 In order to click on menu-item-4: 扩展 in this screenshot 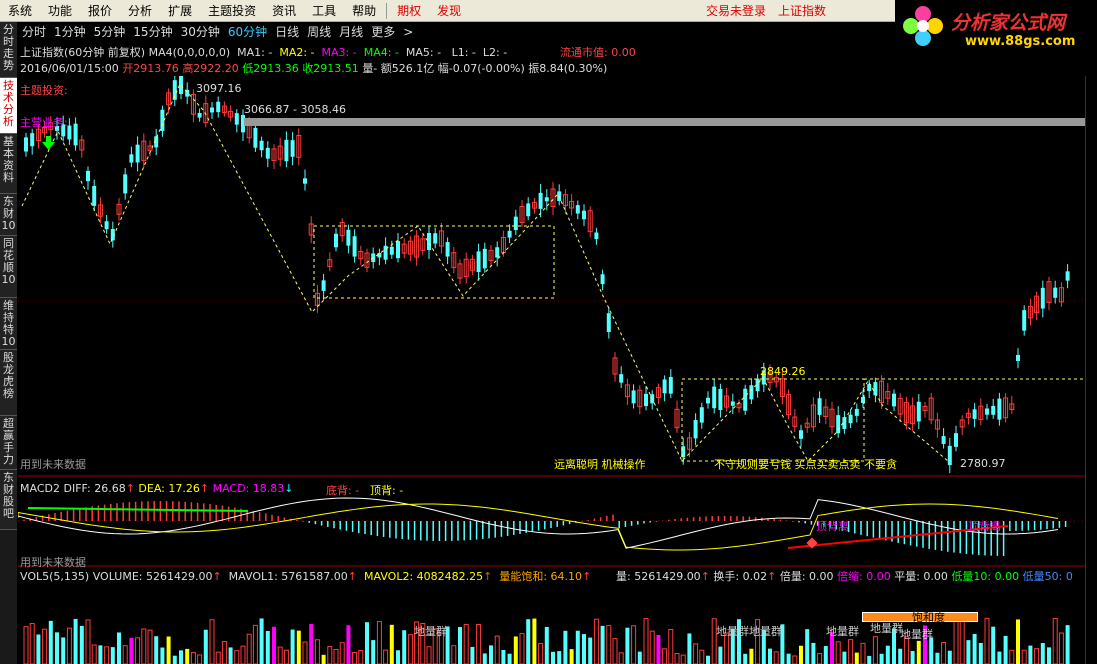, I will do `click(180, 11)`.